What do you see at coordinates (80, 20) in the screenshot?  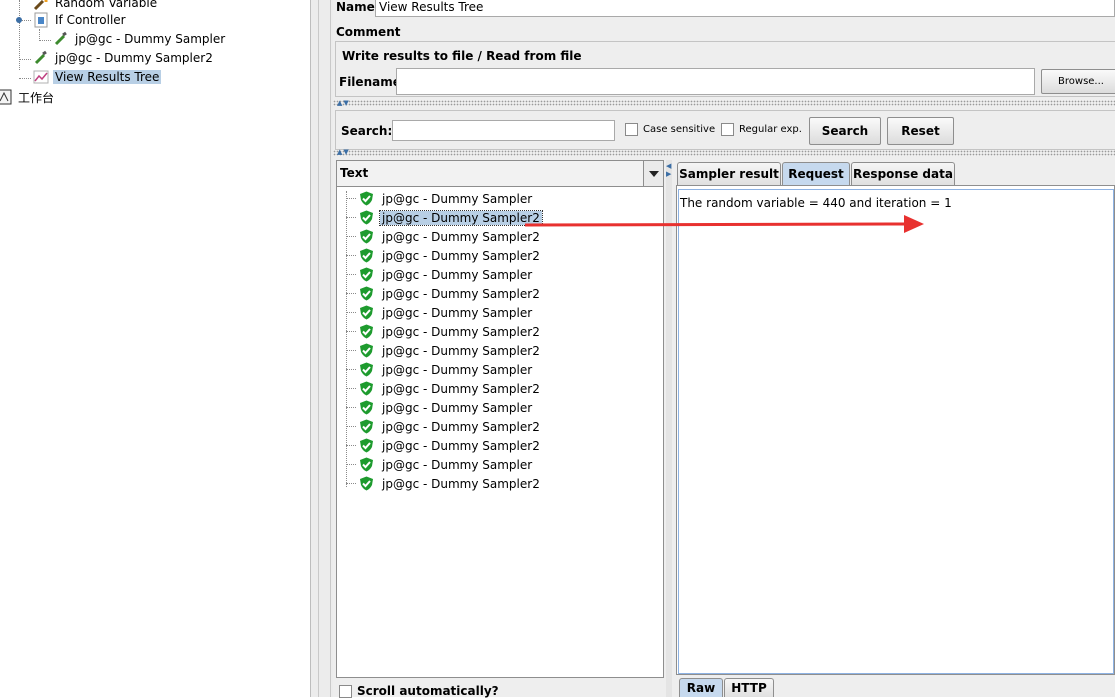 I see `tree-item-if-controller: If Controller` at bounding box center [80, 20].